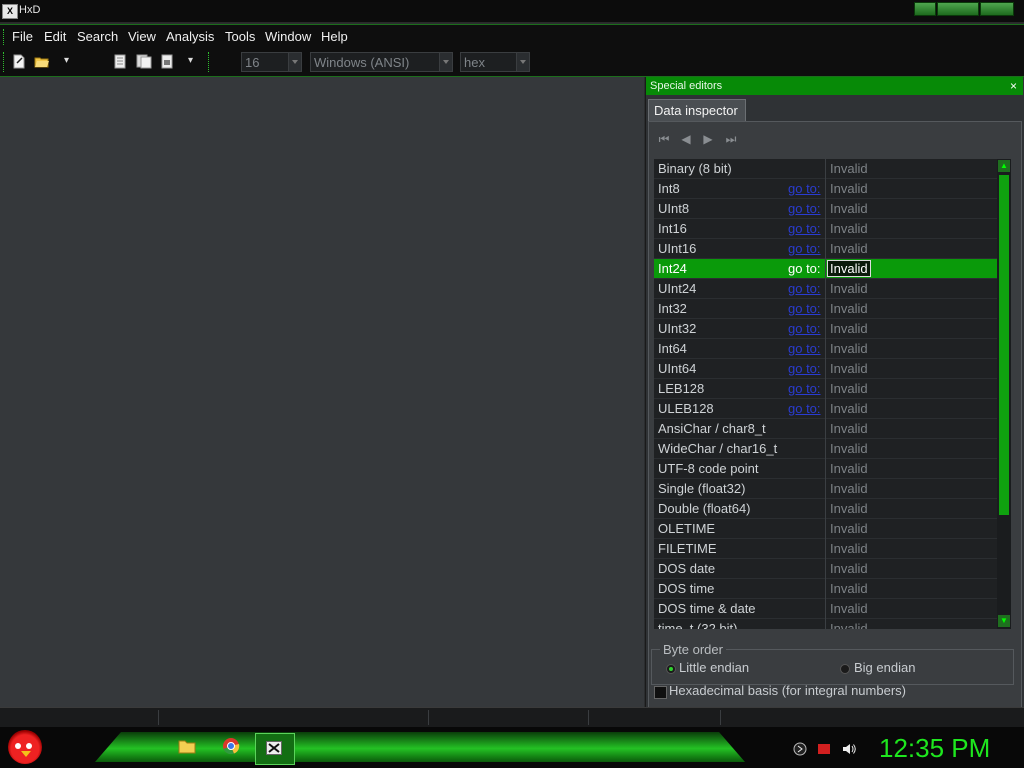 This screenshot has height=768, width=1024. Describe the element at coordinates (825, 509) in the screenshot. I see `table-row: Double (float64) Invalid` at that location.